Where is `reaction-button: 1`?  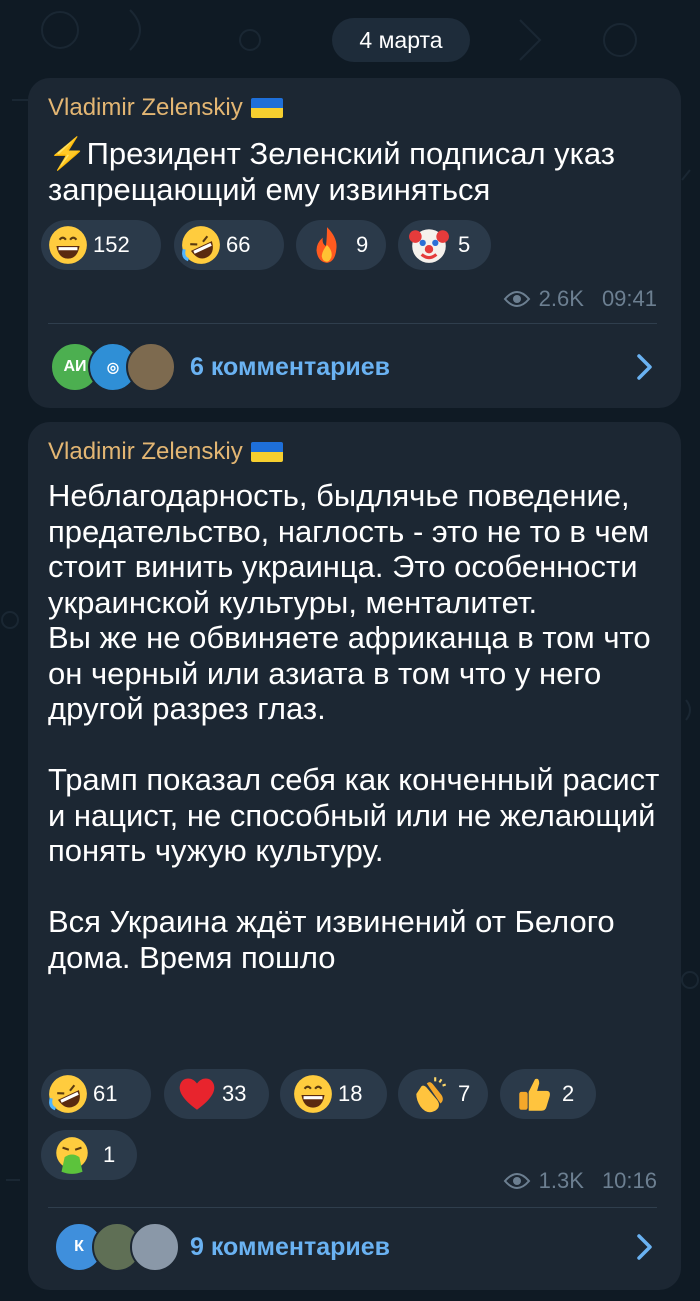
reaction-button: 1 is located at coordinates (89, 1155).